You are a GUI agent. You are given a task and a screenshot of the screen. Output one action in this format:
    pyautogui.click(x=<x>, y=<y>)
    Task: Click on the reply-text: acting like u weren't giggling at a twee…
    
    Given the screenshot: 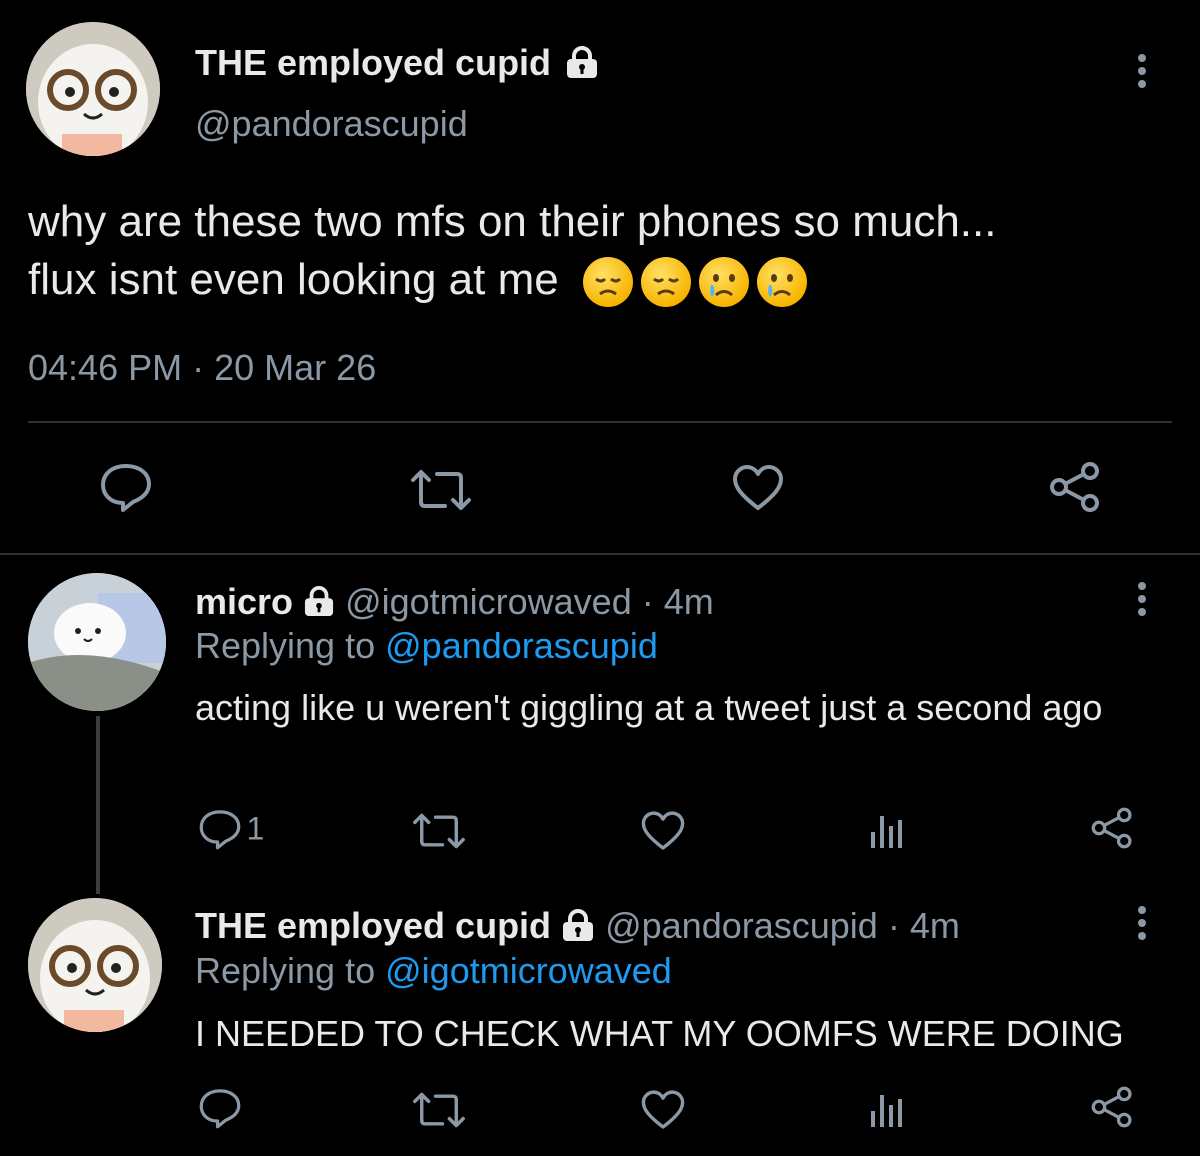 What is the action you would take?
    pyautogui.click(x=649, y=707)
    